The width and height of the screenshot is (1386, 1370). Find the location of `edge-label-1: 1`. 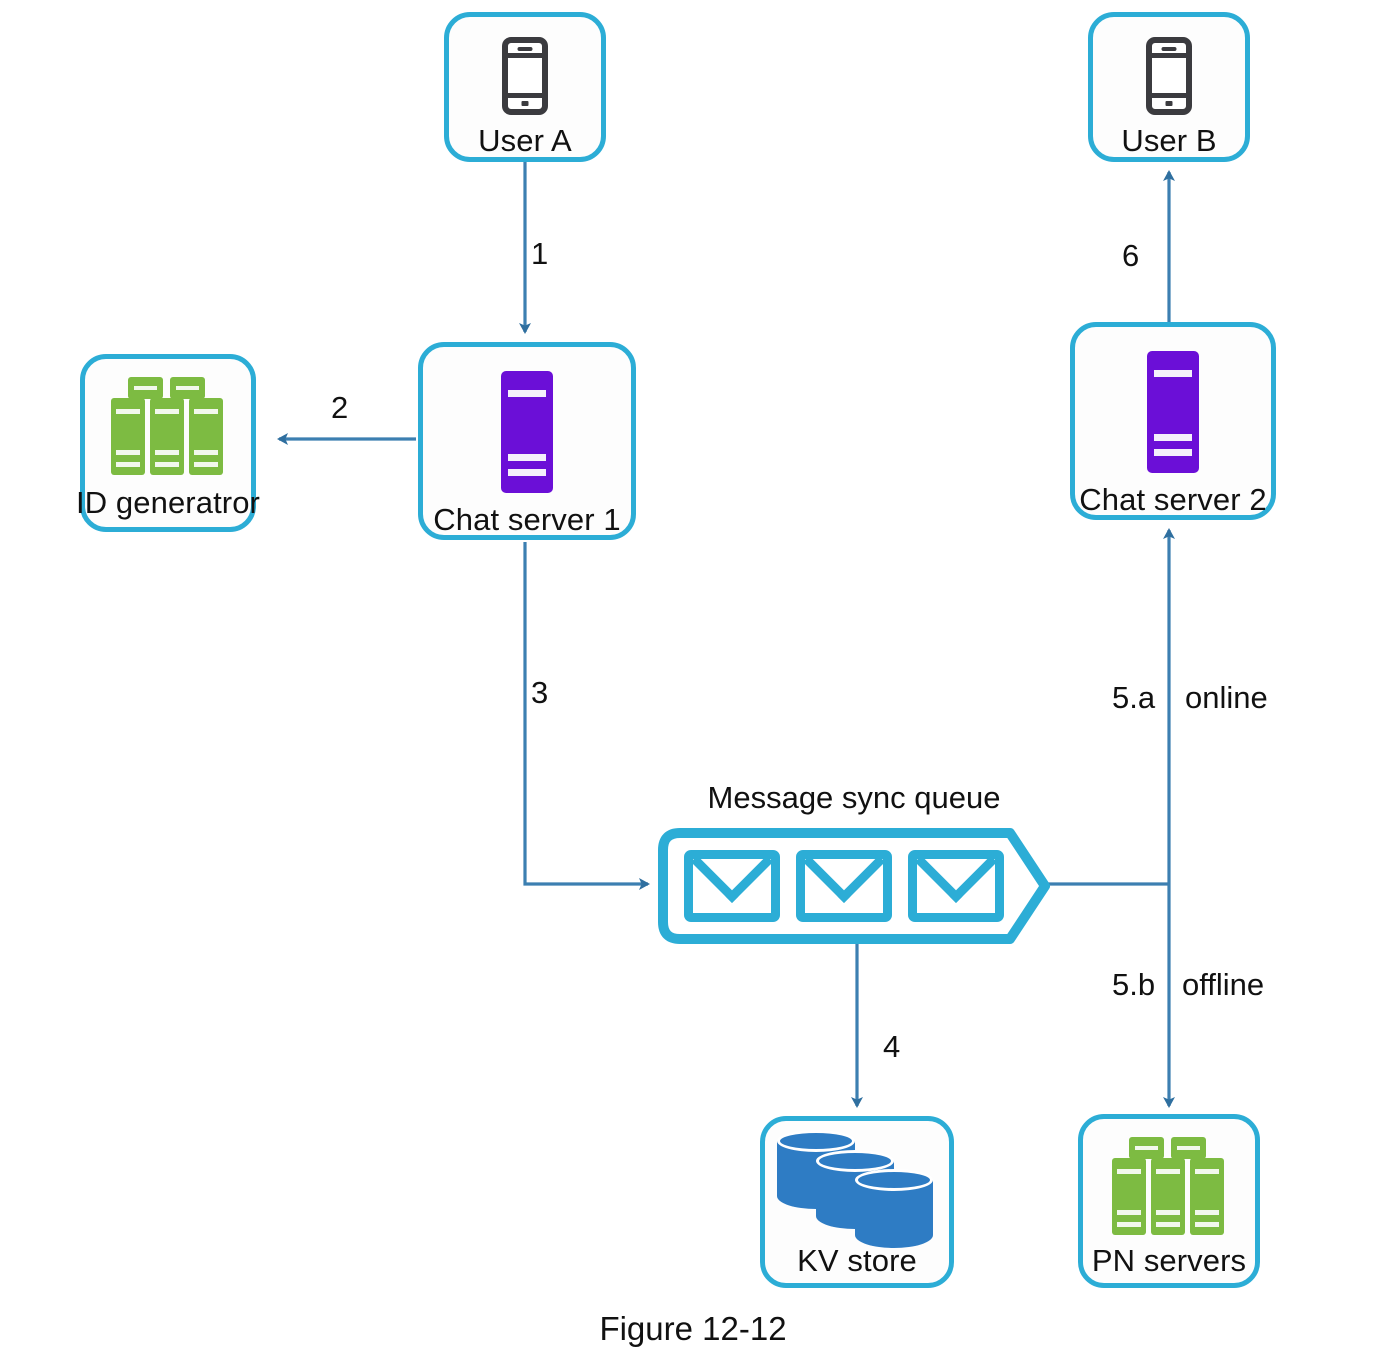

edge-label-1: 1 is located at coordinates (540, 253).